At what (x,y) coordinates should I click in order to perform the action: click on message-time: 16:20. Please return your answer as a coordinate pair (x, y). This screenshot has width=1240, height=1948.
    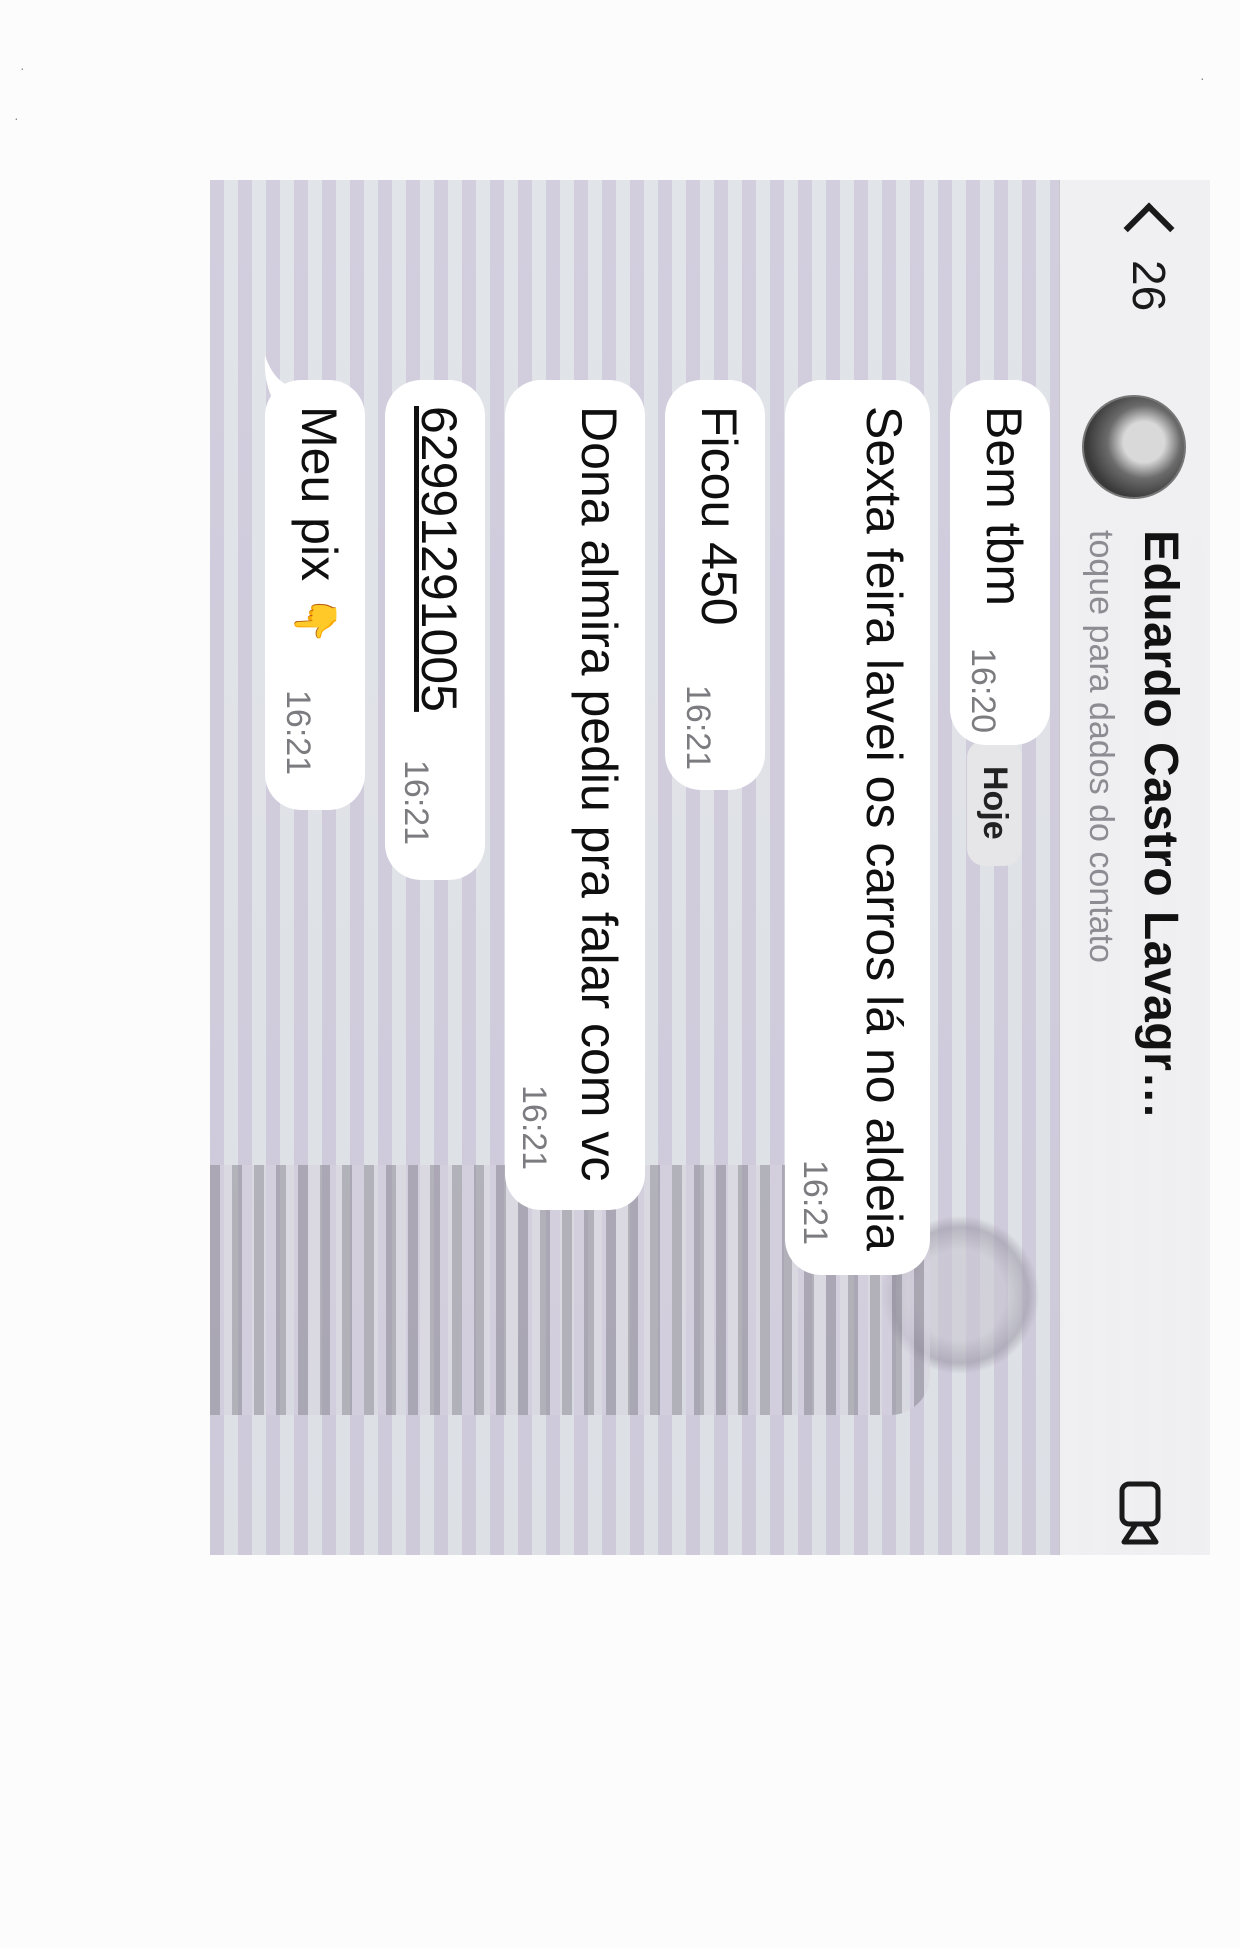
    Looking at the image, I should click on (983, 691).